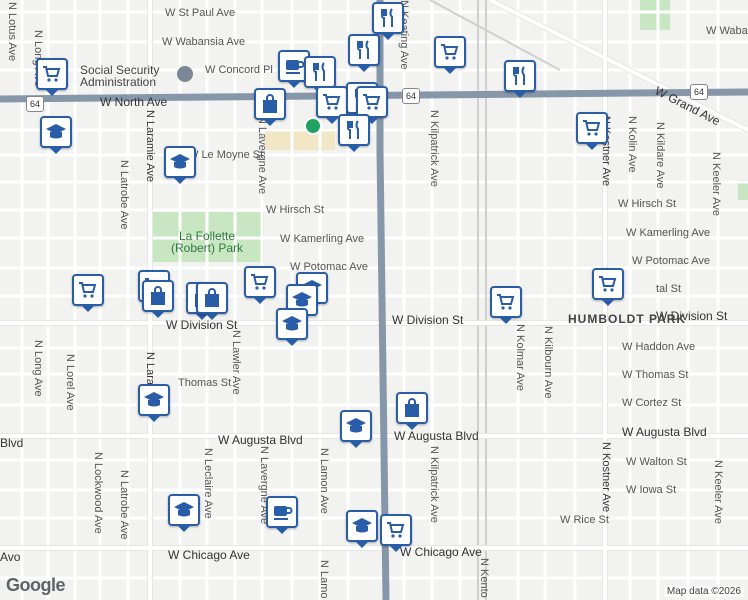 This screenshot has height=600, width=748. What do you see at coordinates (236, 362) in the screenshot?
I see `street-lawler: N Lawler Ave` at bounding box center [236, 362].